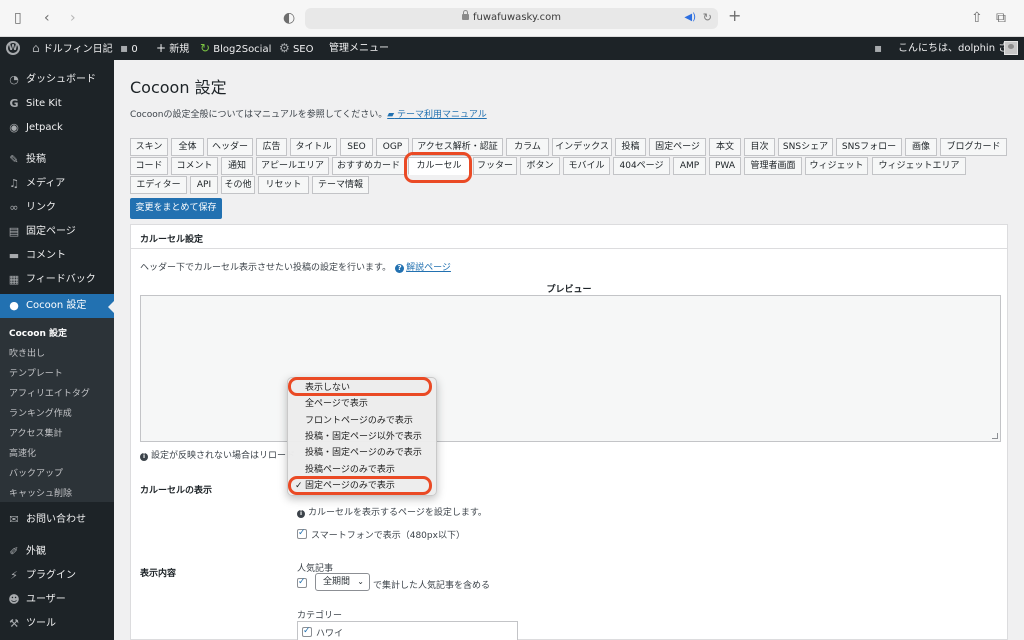  What do you see at coordinates (14, 159) in the screenshot?
I see `pin-icon: ✎` at bounding box center [14, 159].